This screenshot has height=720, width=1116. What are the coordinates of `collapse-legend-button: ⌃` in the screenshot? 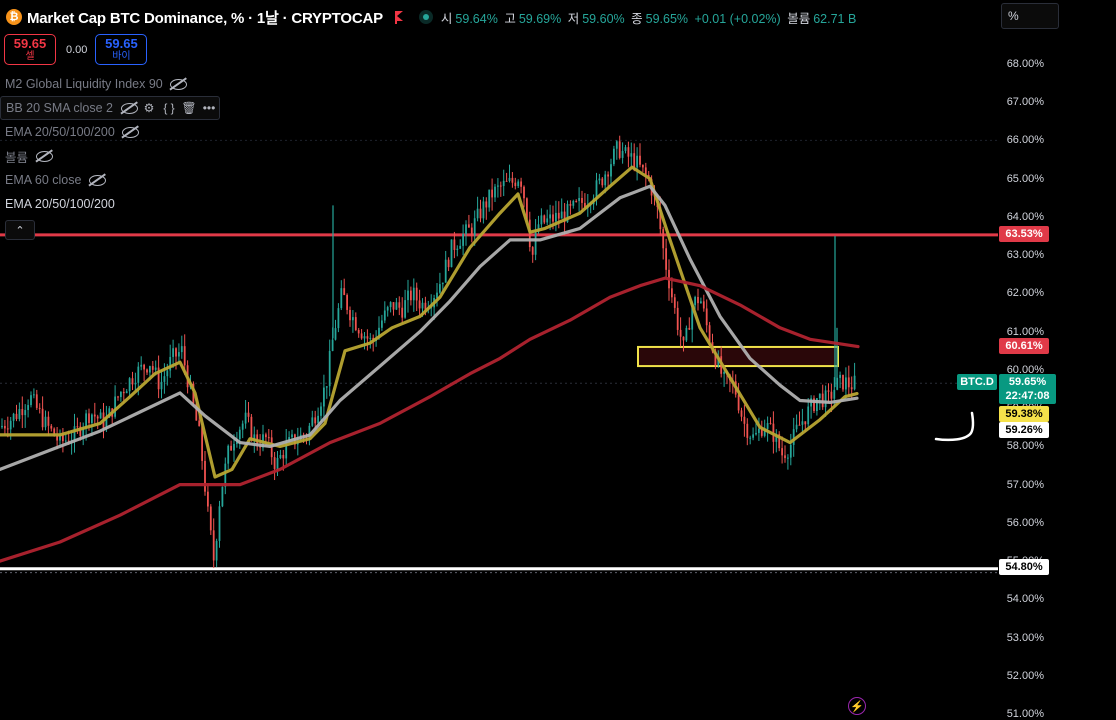 It's located at (20, 230).